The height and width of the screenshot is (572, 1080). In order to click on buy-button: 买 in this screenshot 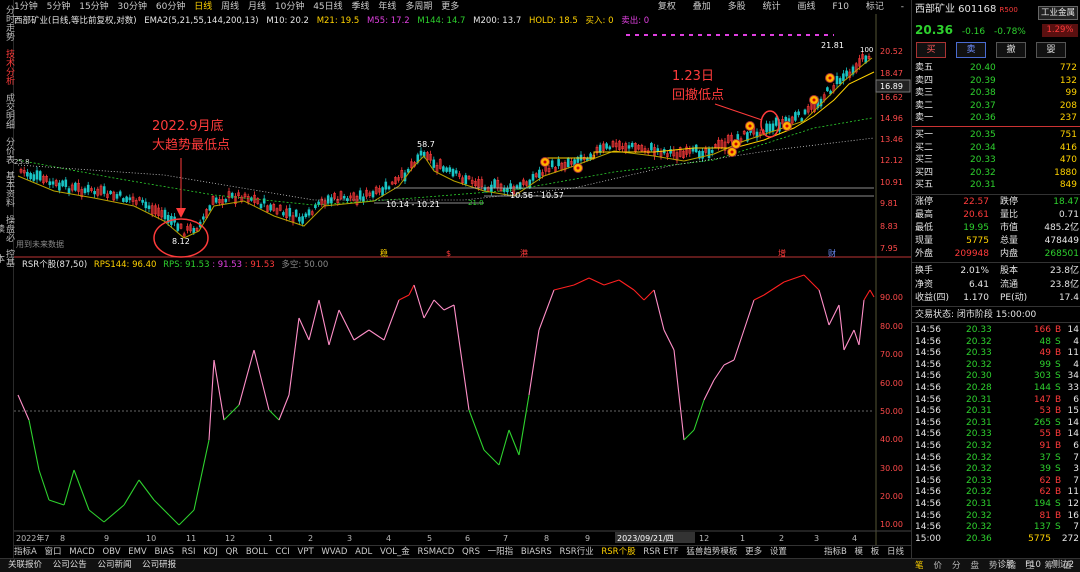, I will do `click(931, 50)`.